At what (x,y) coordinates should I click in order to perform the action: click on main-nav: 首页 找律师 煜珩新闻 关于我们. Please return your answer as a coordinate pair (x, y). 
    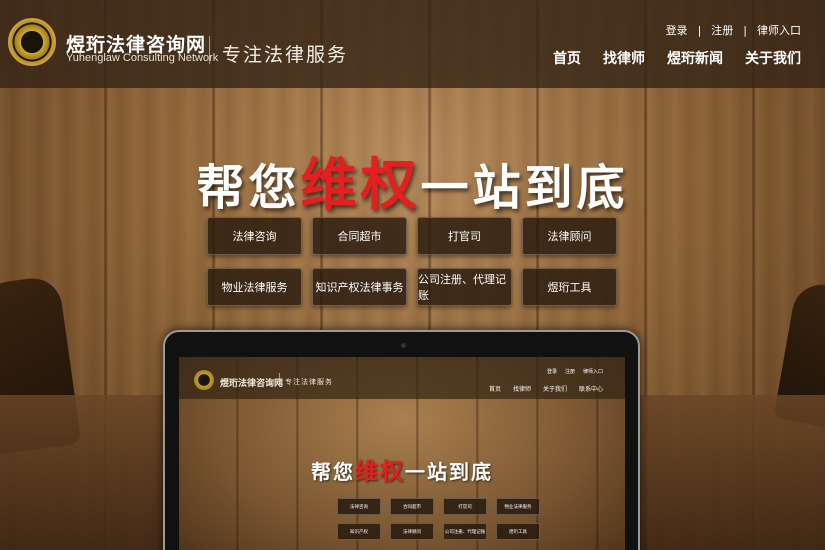
    Looking at the image, I should click on (677, 58).